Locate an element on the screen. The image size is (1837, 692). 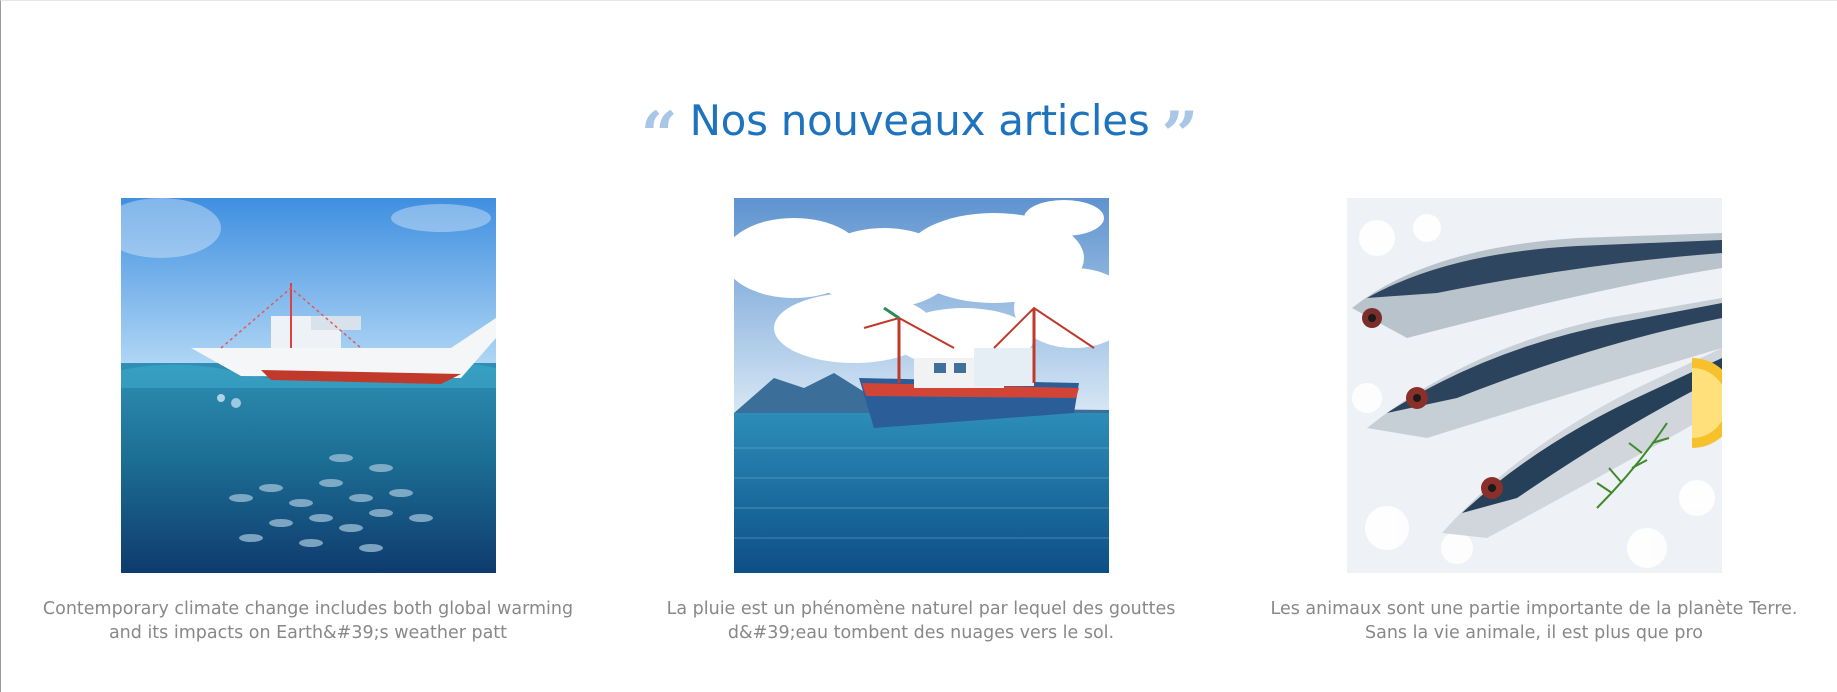
mackerel-image is located at coordinates (1534, 385).